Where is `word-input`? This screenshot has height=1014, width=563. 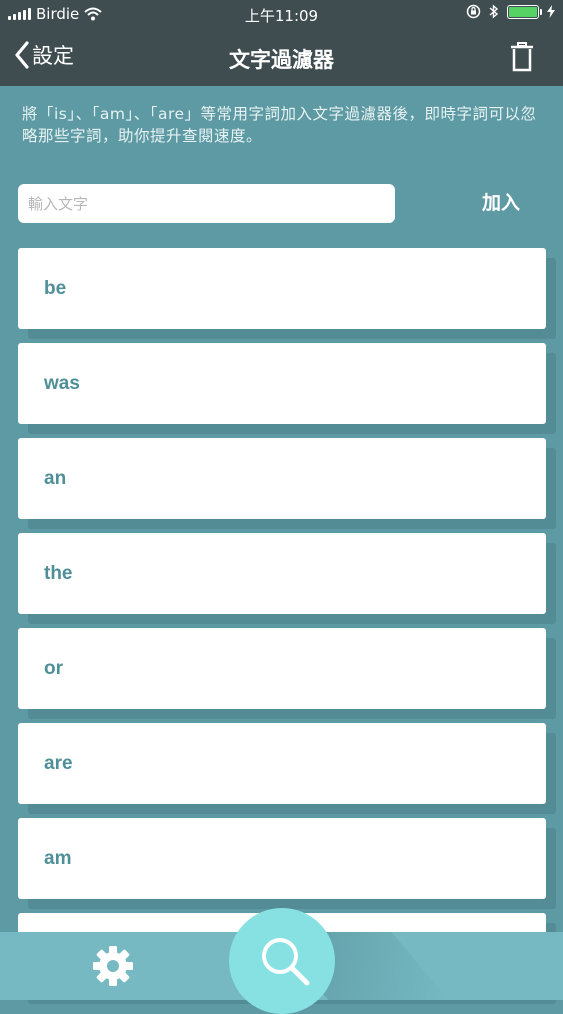
word-input is located at coordinates (206, 203).